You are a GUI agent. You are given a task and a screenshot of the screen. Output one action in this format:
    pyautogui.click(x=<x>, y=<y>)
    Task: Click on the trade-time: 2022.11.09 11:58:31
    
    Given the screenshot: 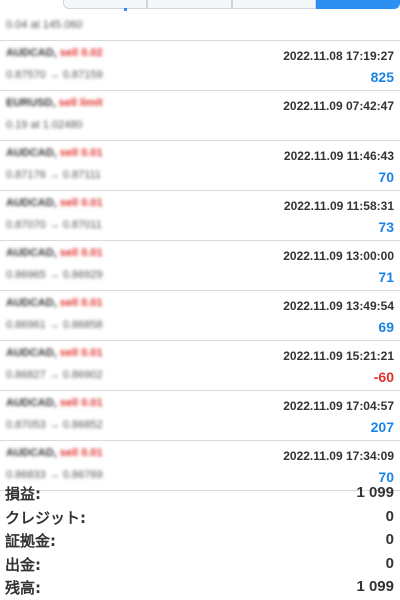 What is the action you would take?
    pyautogui.click(x=338, y=206)
    